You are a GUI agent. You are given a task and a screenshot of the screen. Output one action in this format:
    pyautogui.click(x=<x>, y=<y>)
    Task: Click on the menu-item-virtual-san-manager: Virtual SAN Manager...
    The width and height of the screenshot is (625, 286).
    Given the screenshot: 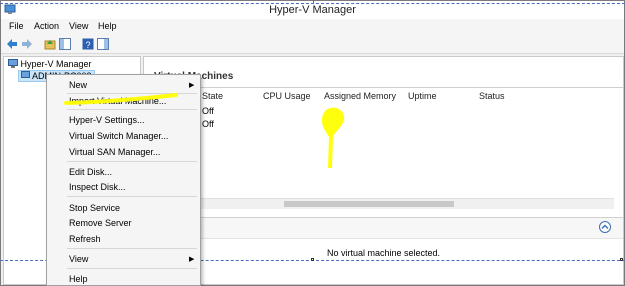 What is the action you would take?
    pyautogui.click(x=114, y=152)
    